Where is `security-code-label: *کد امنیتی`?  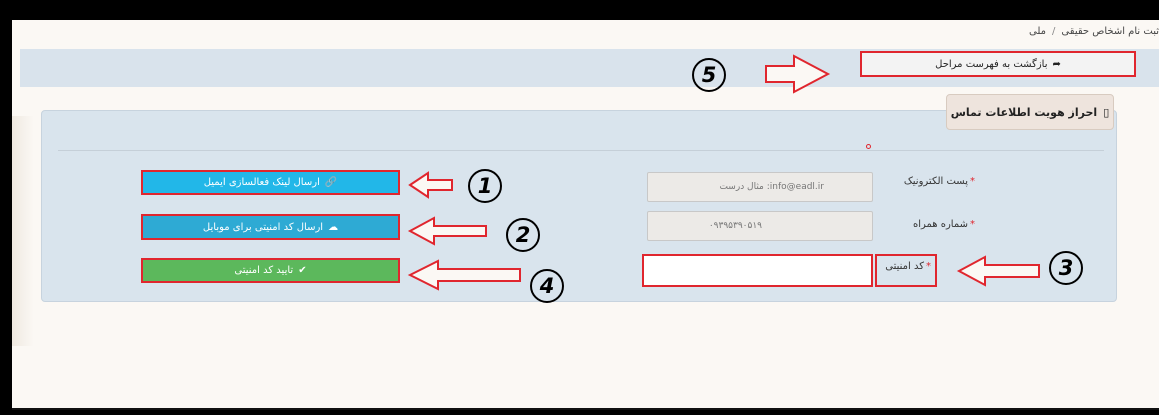 security-code-label: *کد امنیتی is located at coordinates (908, 266).